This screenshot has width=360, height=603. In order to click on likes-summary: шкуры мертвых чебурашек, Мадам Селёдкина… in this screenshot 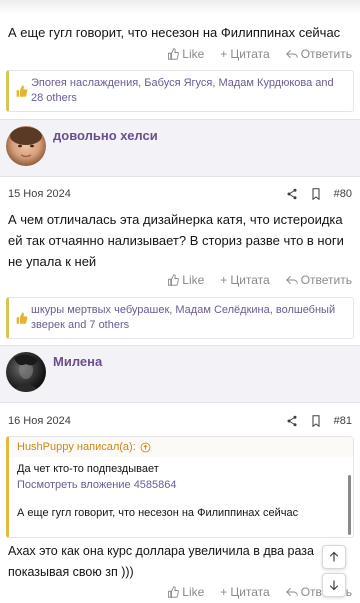, I will do `click(180, 318)`.